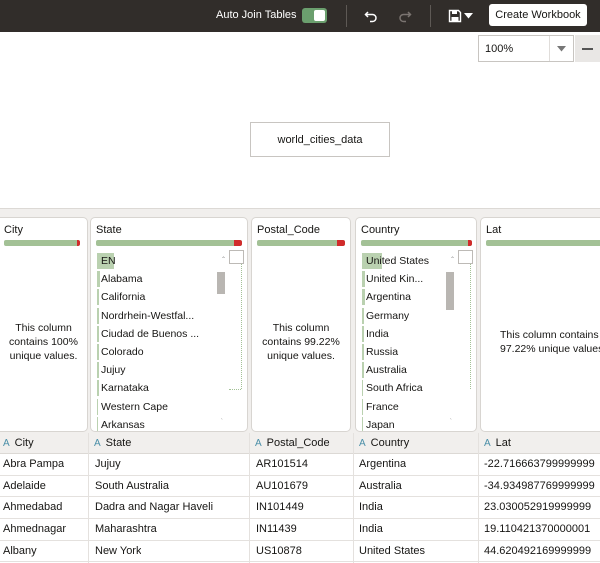 This screenshot has width=600, height=563. I want to click on value-list-item: Jujuy, so click(148, 370).